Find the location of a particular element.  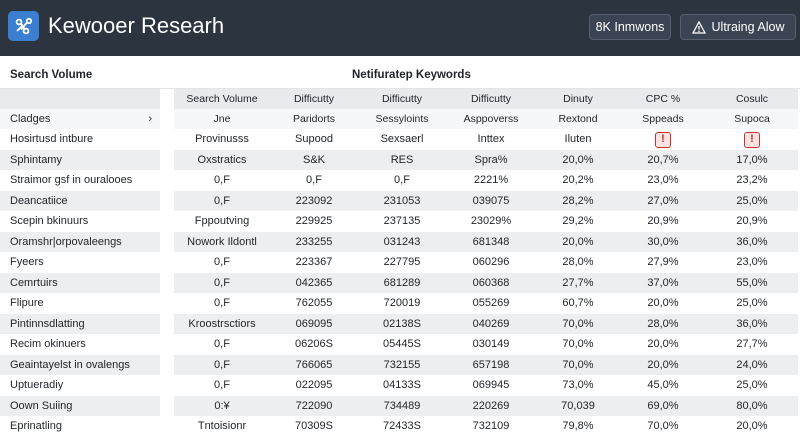

alow-button-label: Ultraing Alow is located at coordinates (748, 27).